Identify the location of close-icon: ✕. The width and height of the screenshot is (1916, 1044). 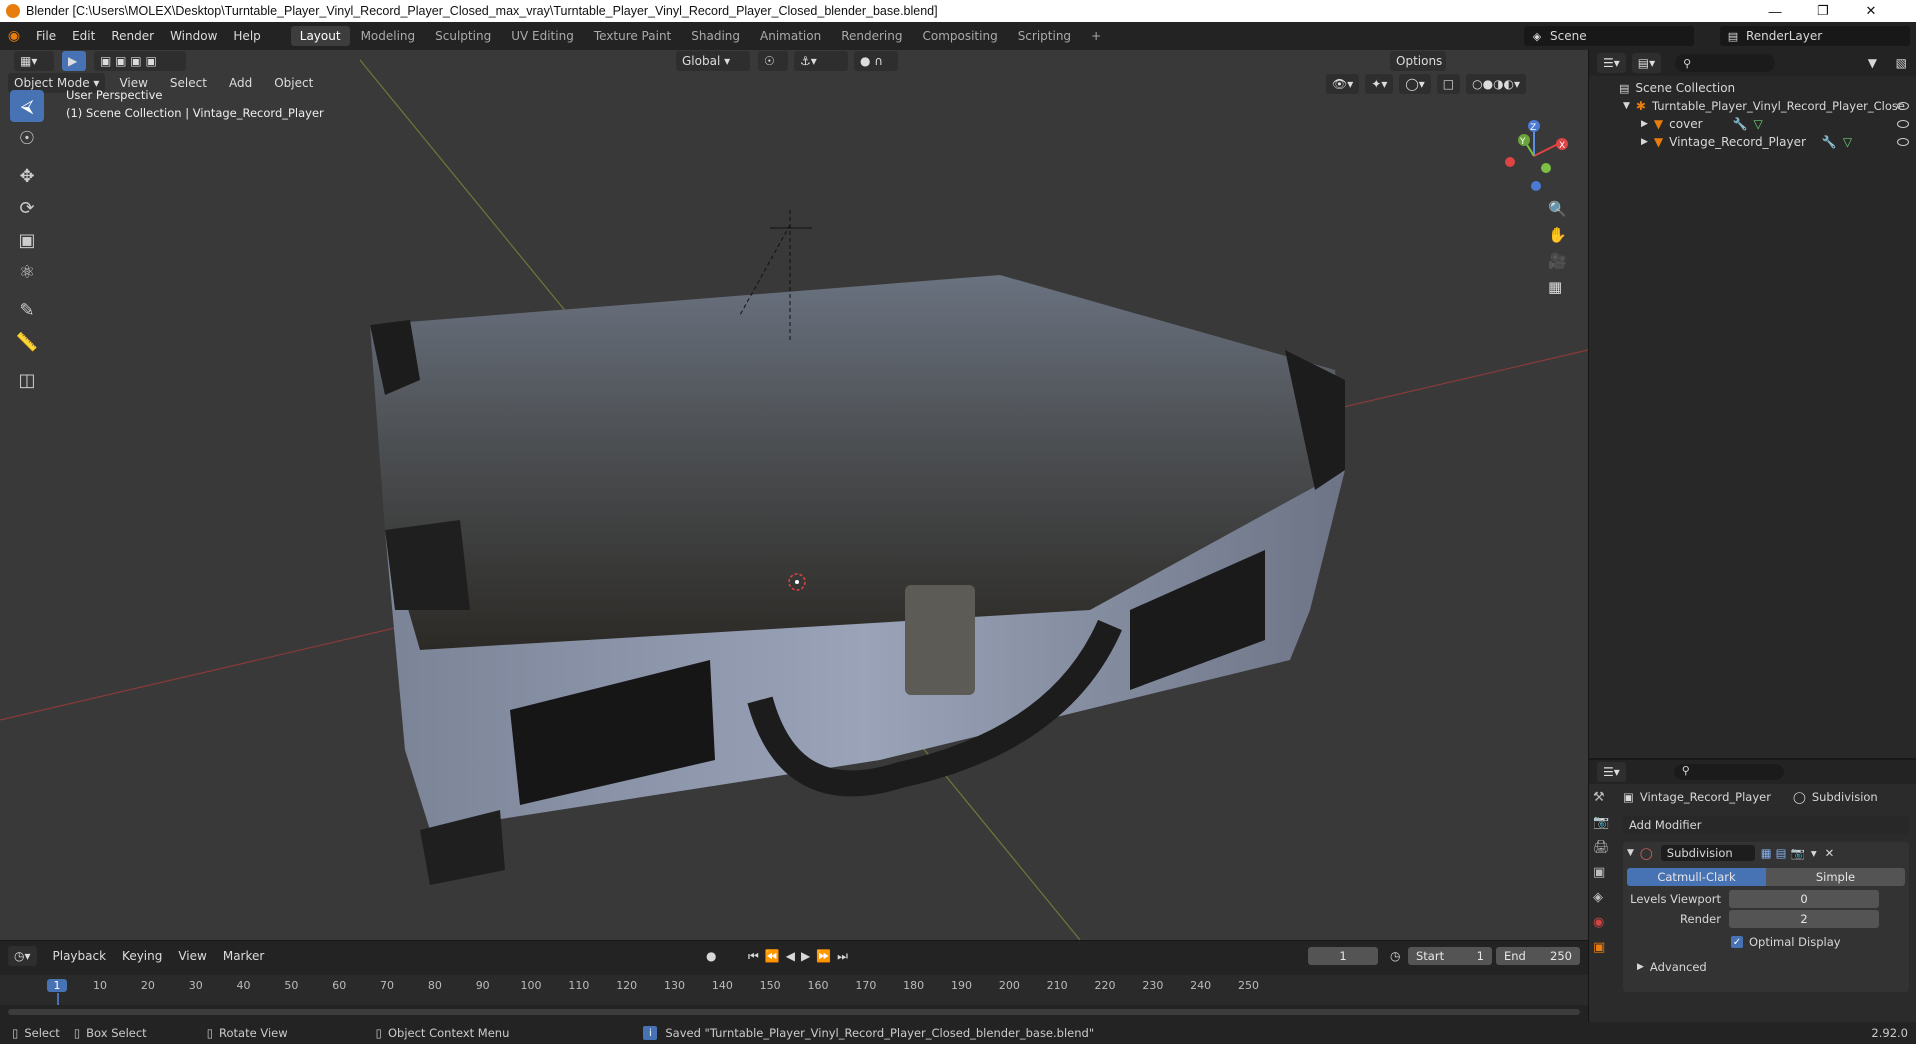
(1871, 11).